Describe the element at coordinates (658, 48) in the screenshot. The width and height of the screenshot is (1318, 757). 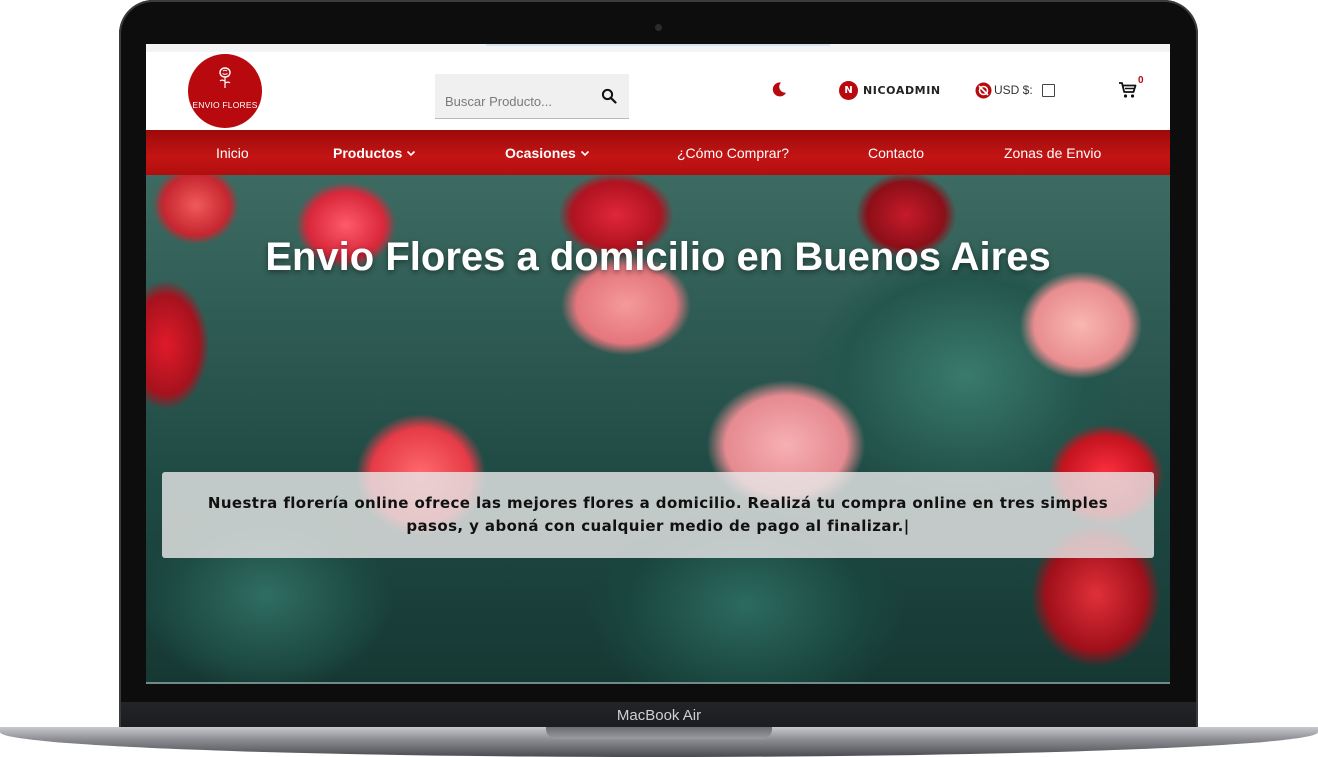
I see `top-strip` at that location.